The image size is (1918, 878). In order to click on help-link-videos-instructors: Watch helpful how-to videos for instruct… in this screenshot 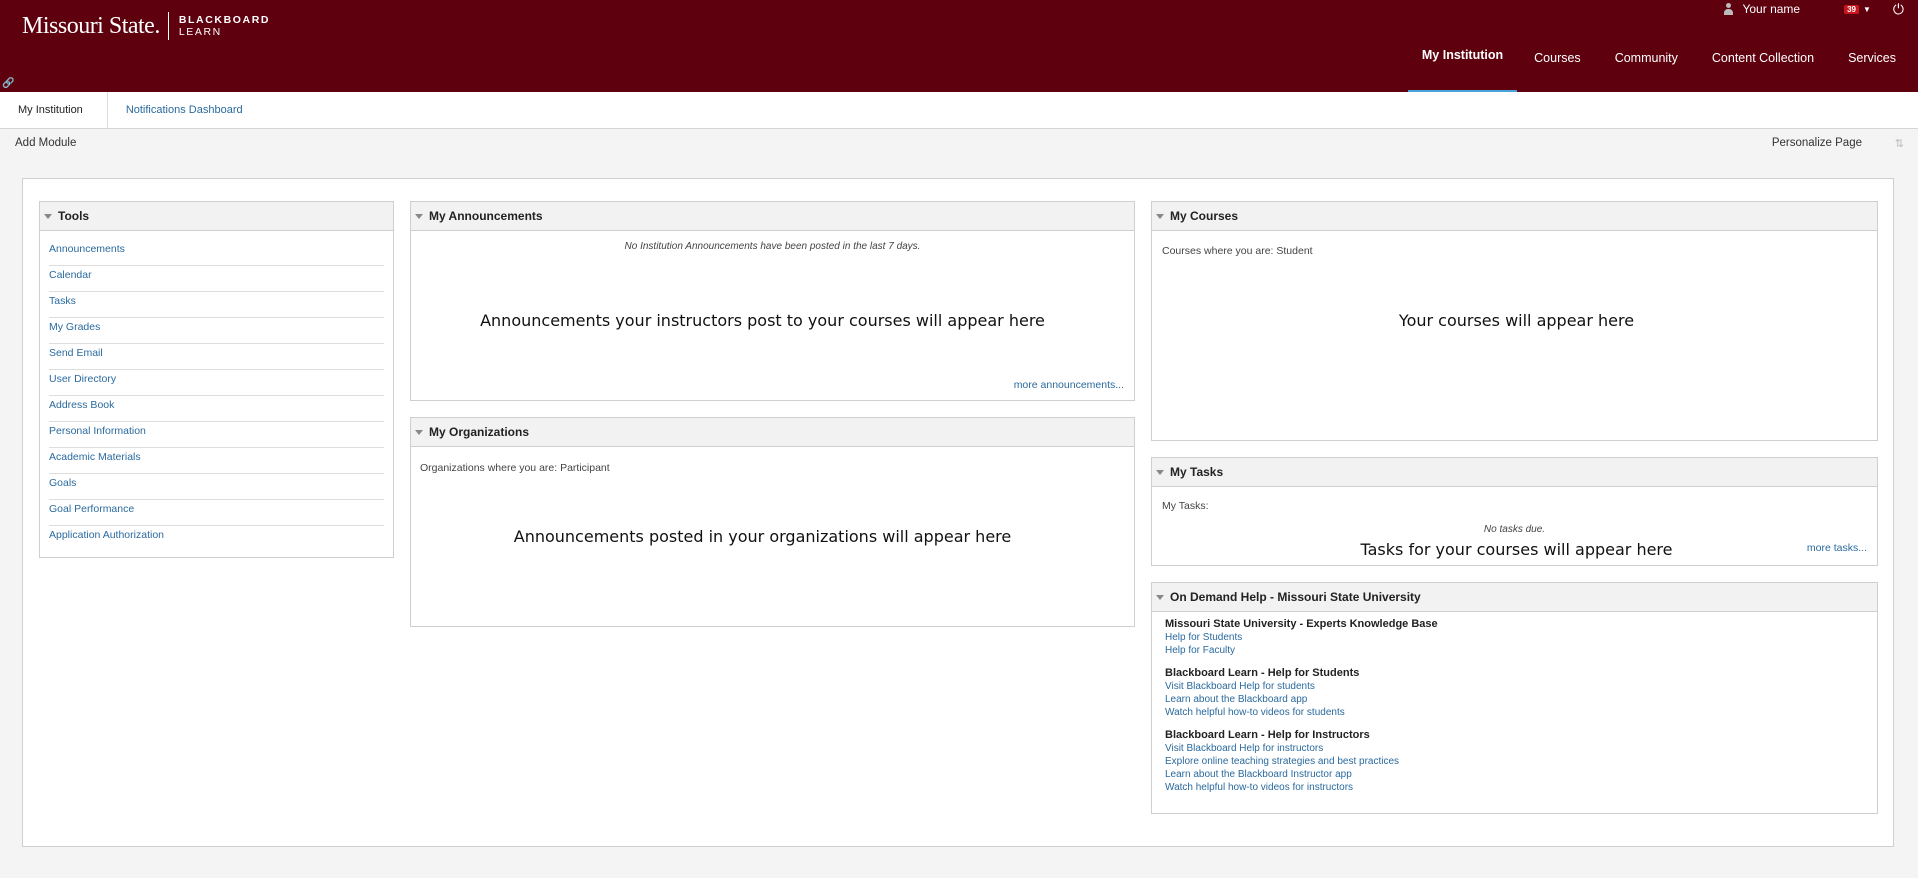, I will do `click(1521, 787)`.